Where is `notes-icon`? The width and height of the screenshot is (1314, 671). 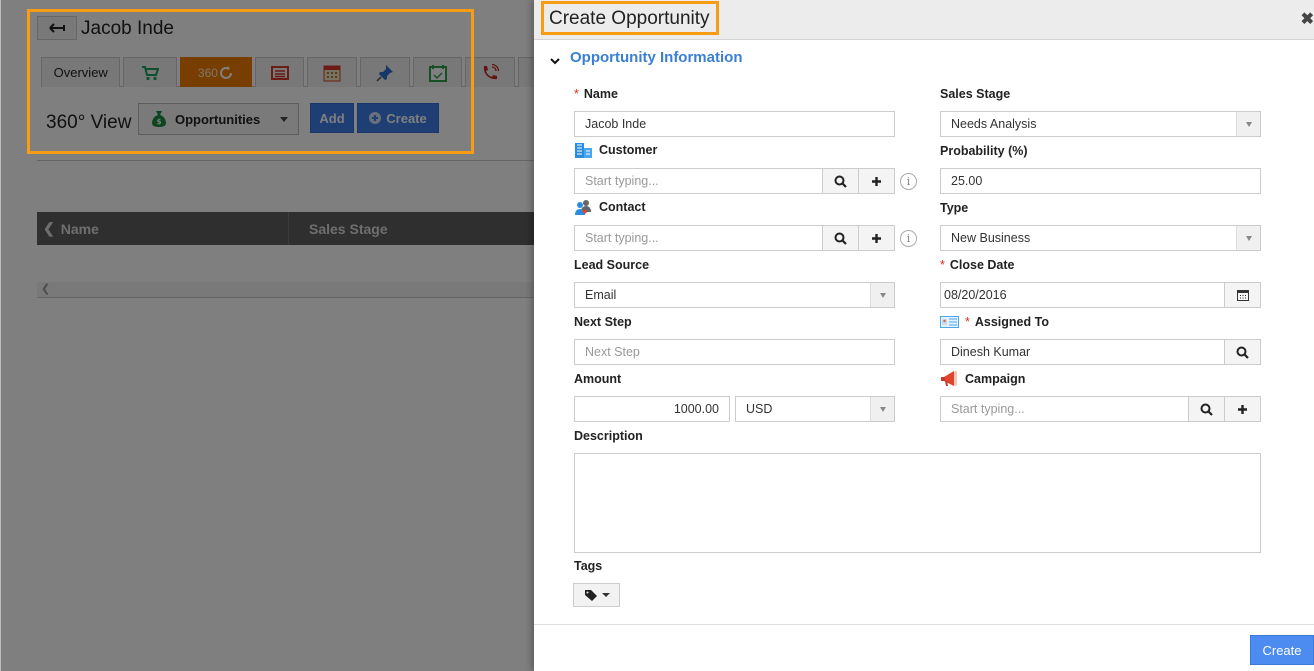
notes-icon is located at coordinates (279, 72).